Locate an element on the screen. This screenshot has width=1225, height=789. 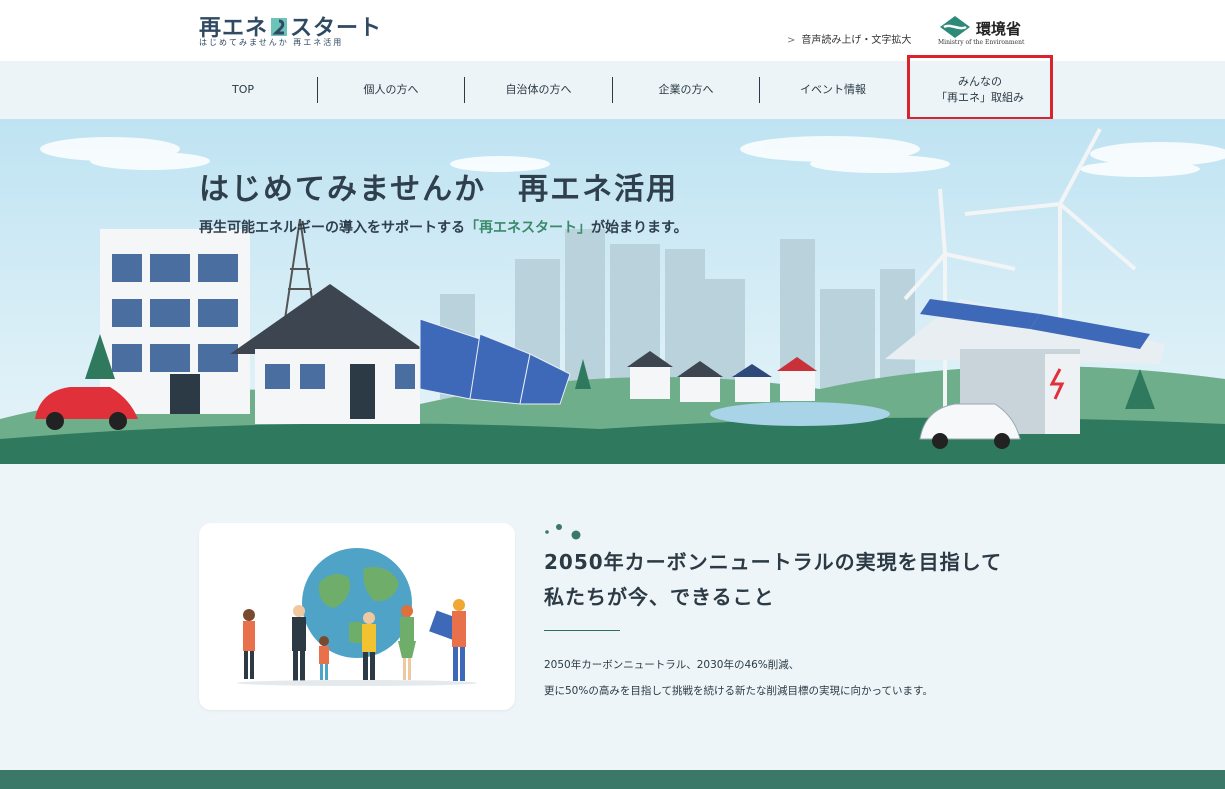
ministry-logo: 環境省 Ministry of the Environment is located at coordinates (983, 31).